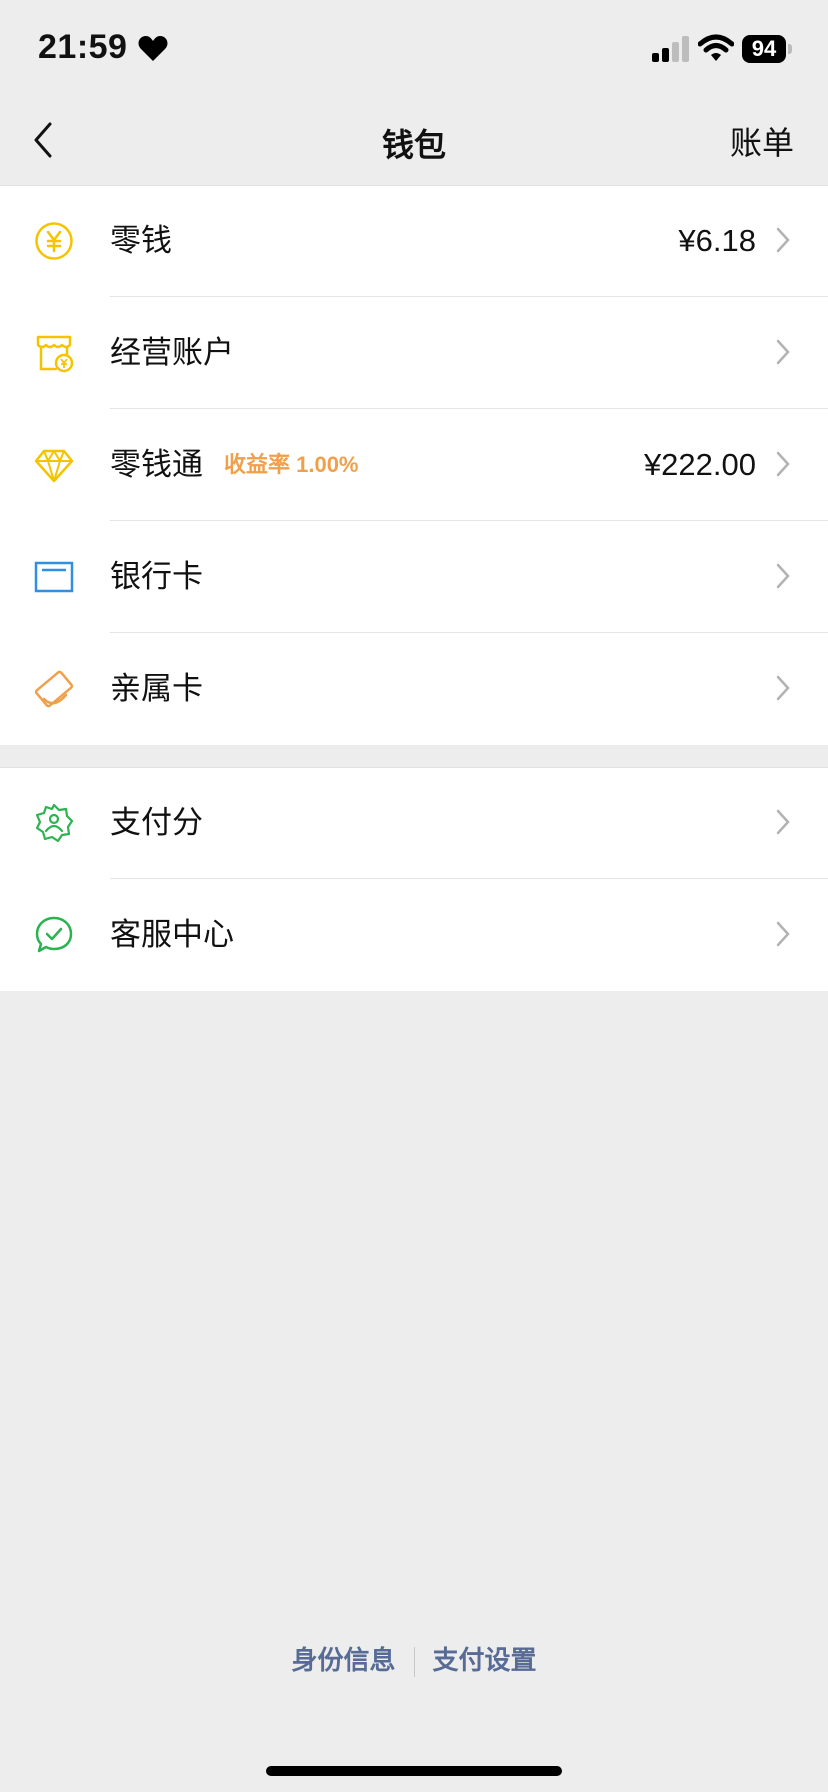  I want to click on nav-bar: 钱包 账单, so click(414, 139).